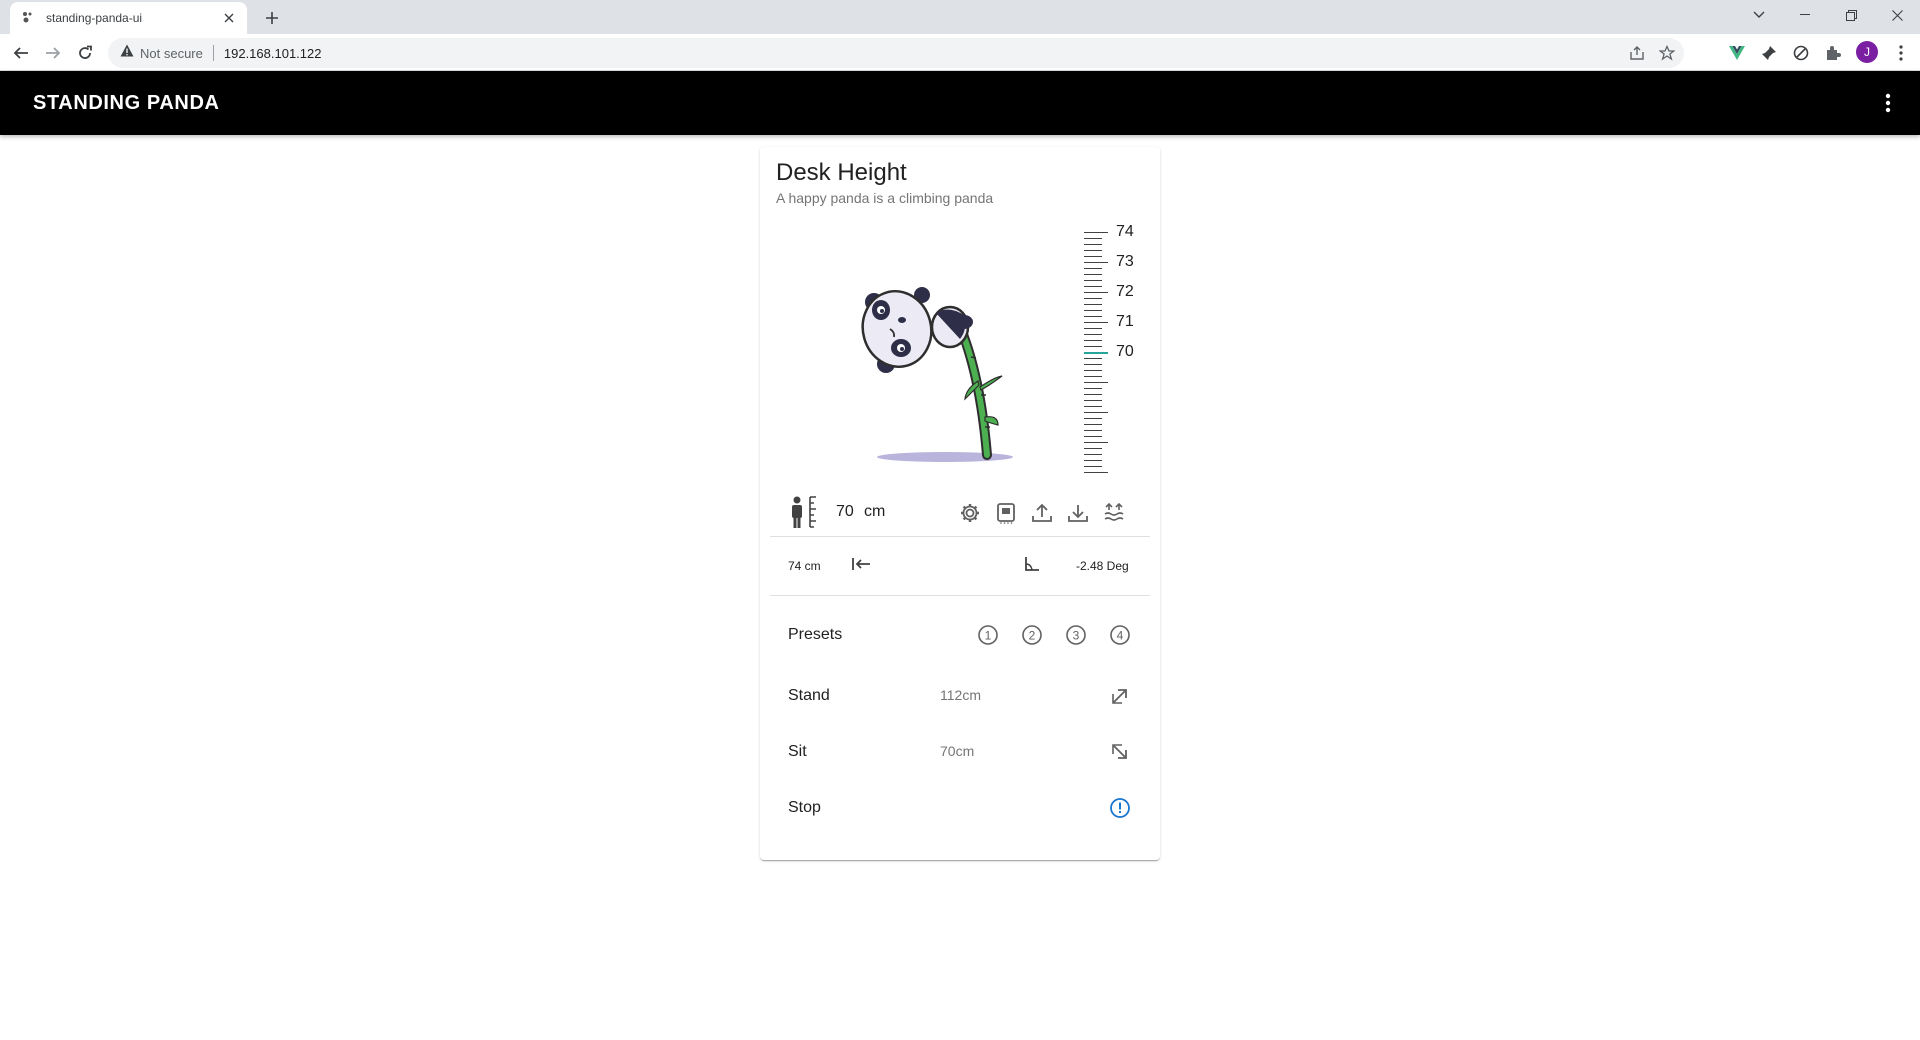  What do you see at coordinates (1667, 53) in the screenshot?
I see `bookmark-star-icon` at bounding box center [1667, 53].